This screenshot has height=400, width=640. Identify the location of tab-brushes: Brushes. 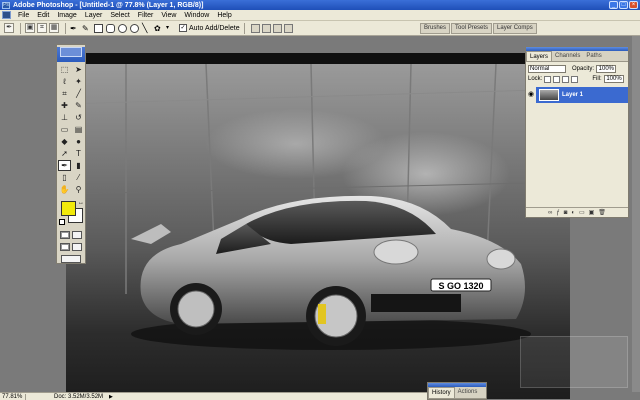
(435, 28).